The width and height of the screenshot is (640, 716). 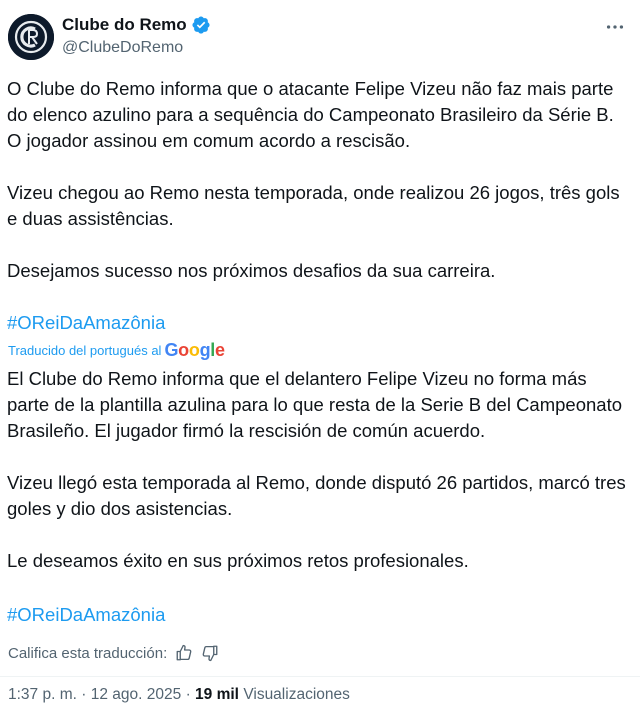 I want to click on tweet-date: 12 ago. 2025, so click(x=136, y=694).